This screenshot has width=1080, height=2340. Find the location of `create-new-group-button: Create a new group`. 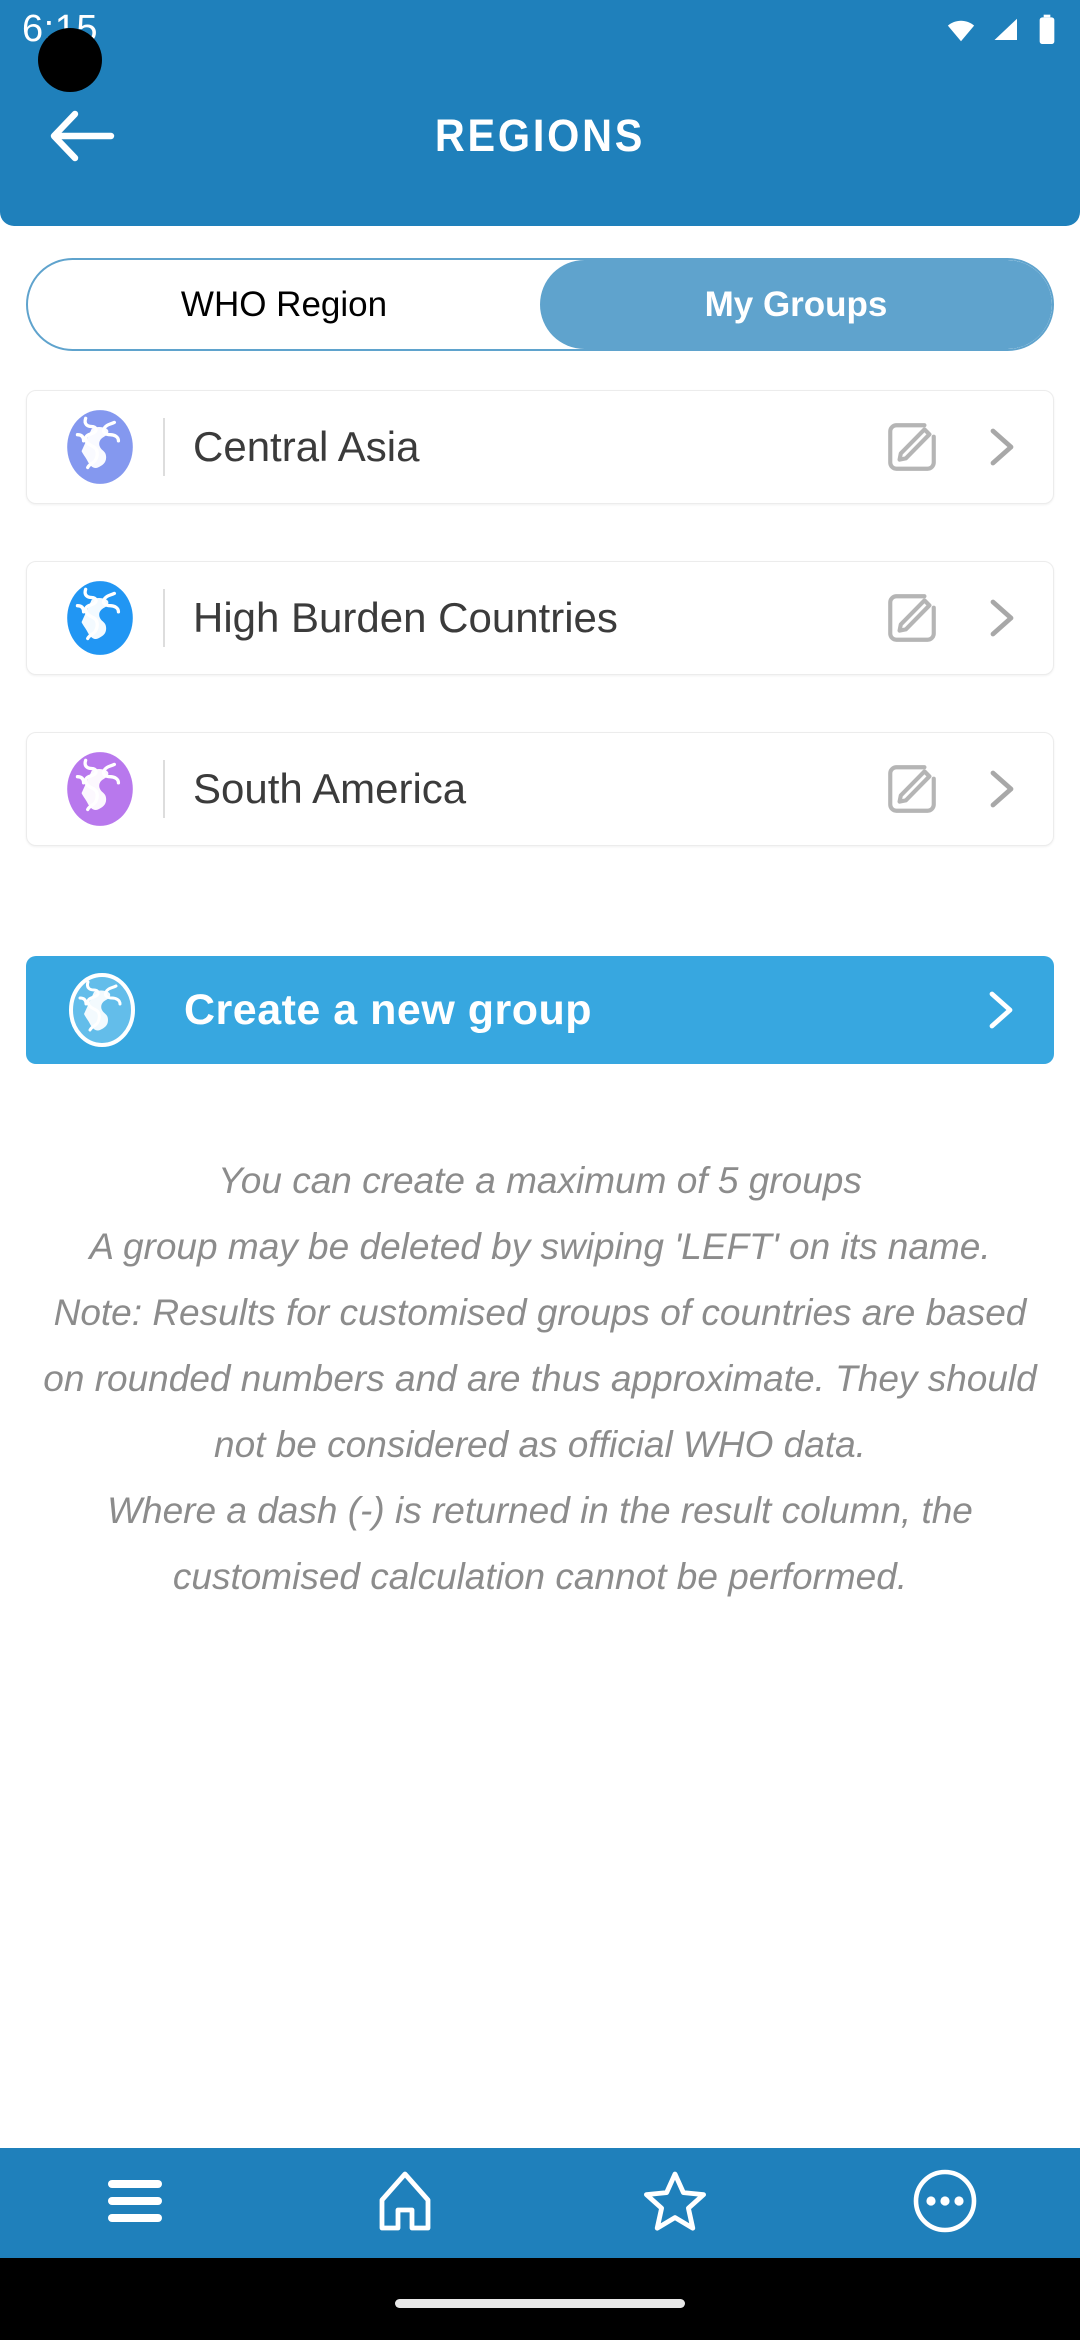

create-new-group-button: Create a new group is located at coordinates (540, 1010).